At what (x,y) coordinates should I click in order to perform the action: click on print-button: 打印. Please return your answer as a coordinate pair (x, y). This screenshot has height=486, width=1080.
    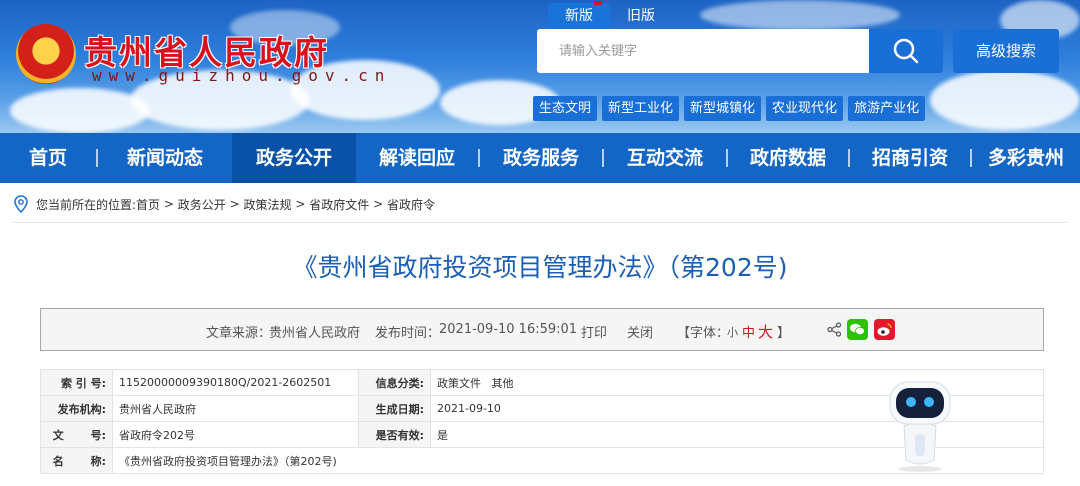
    Looking at the image, I should click on (594, 331).